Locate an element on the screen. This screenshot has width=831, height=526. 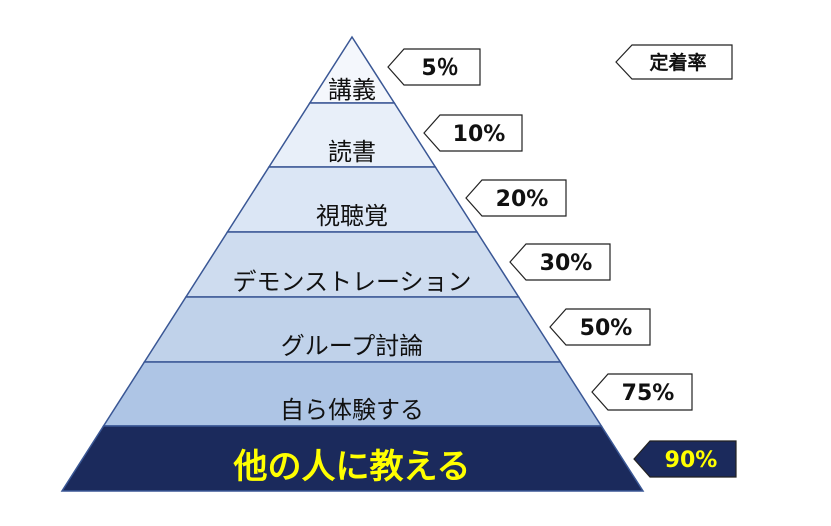
rate-tag-label-7: 90% is located at coordinates (691, 460).